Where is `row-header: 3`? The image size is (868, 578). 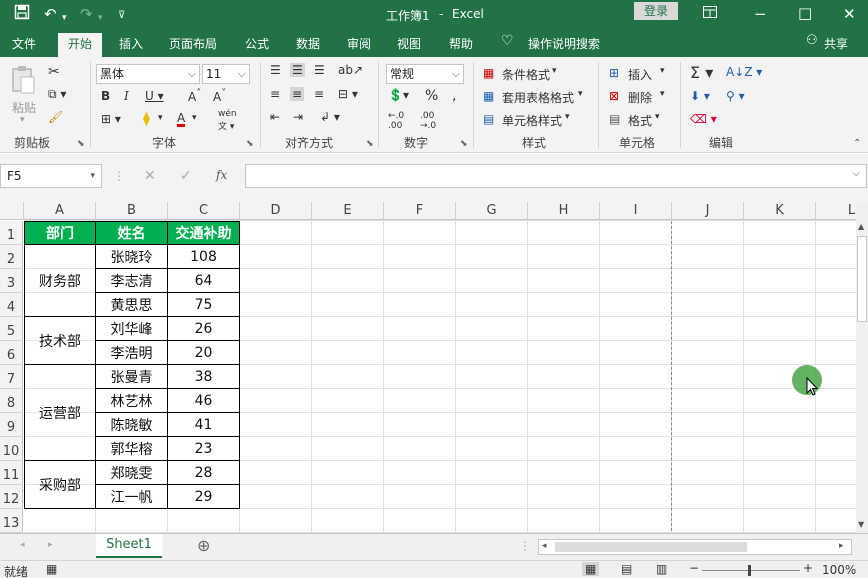 row-header: 3 is located at coordinates (11, 281).